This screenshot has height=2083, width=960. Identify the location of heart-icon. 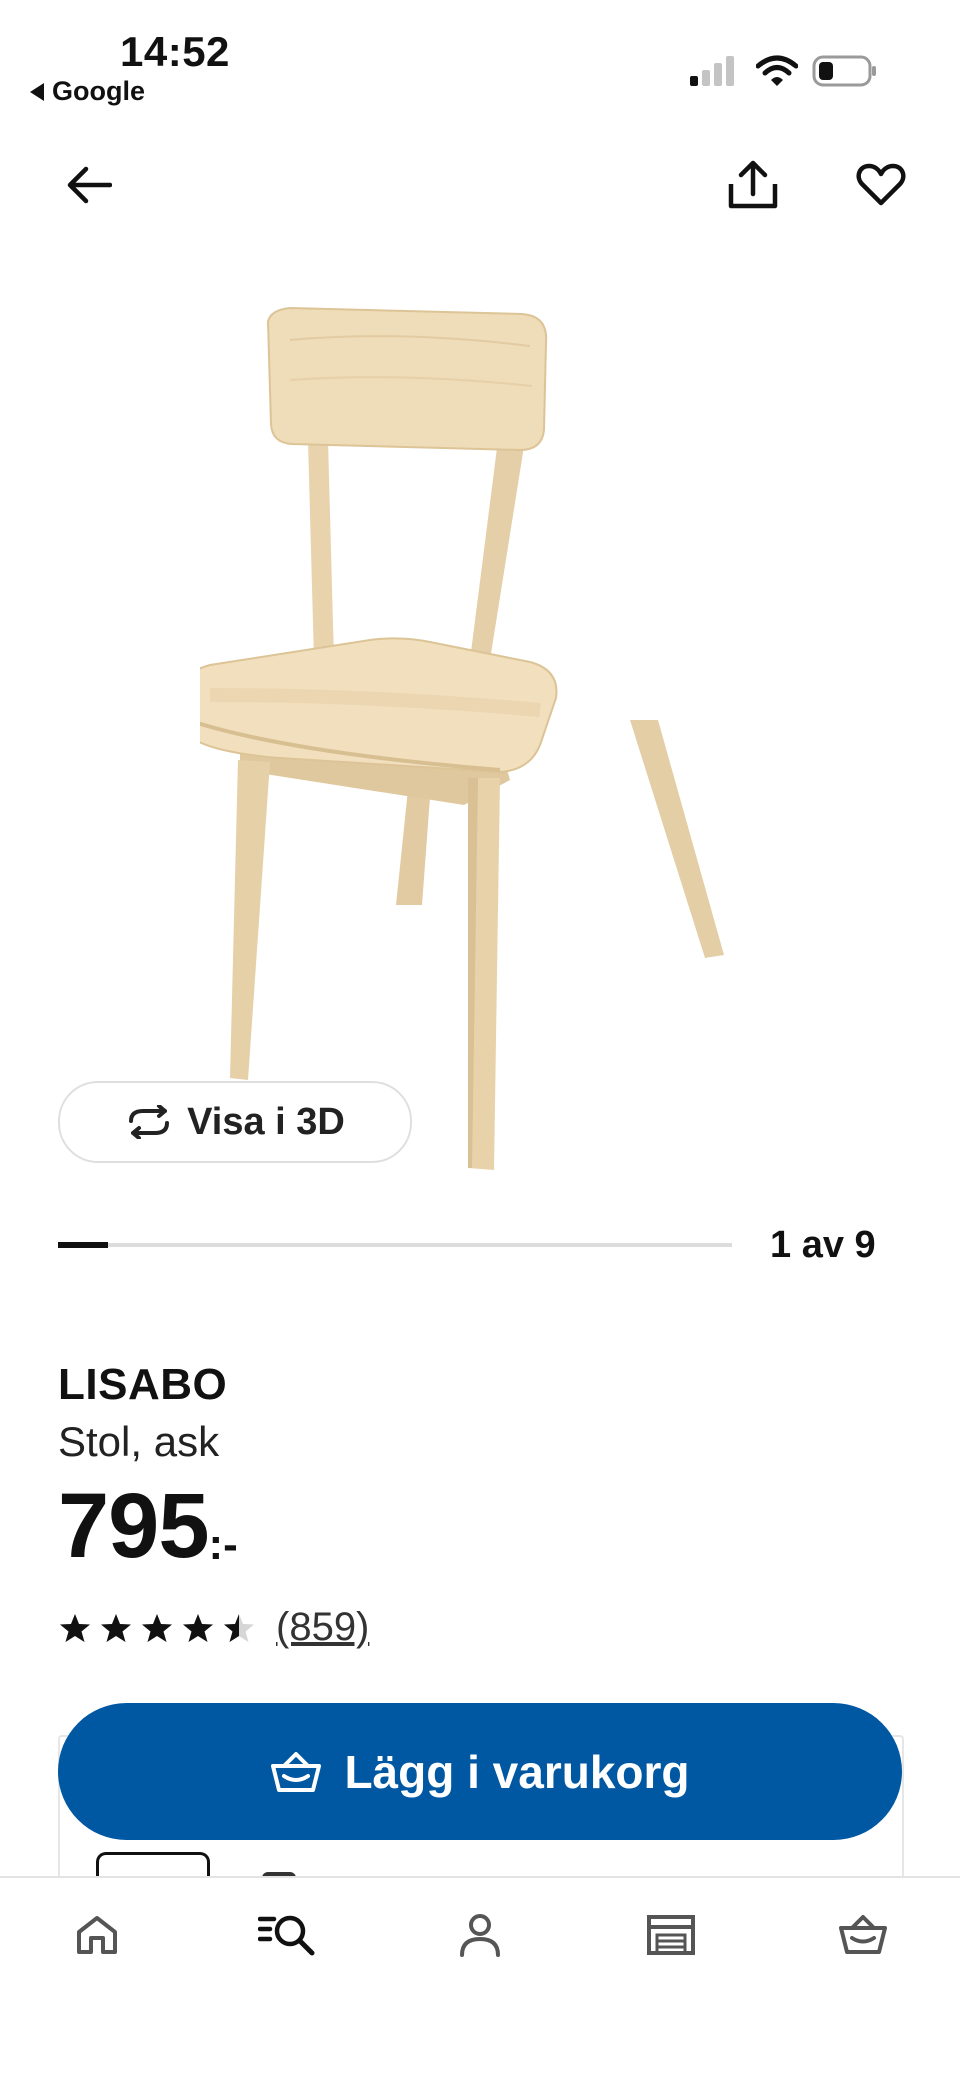
(881, 184).